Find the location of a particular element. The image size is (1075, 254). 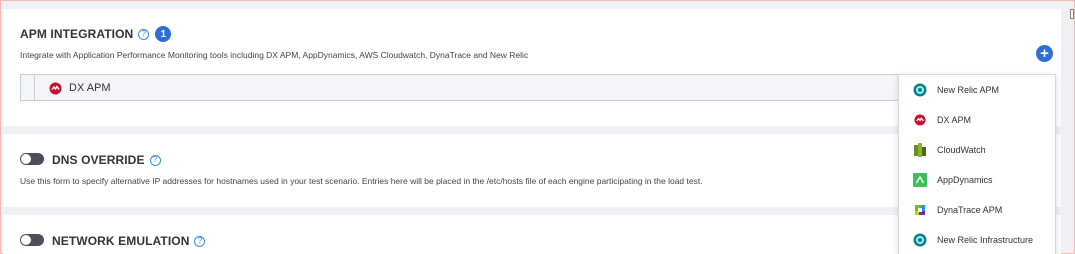

apm-row-label: DX APM is located at coordinates (90, 87).